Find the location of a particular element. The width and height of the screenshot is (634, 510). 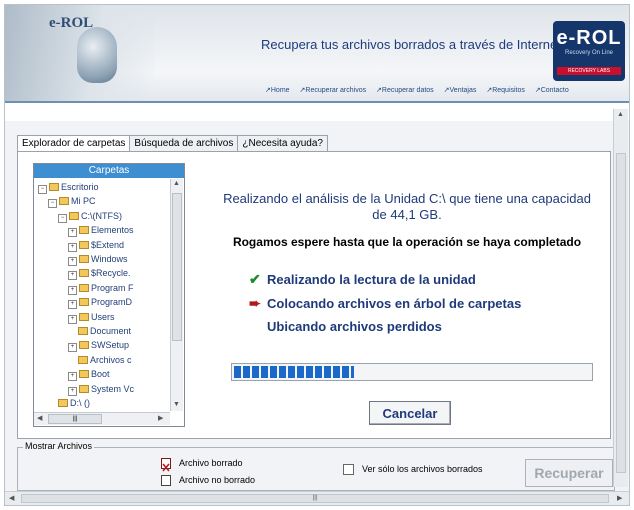

tree-item: Archivos c is located at coordinates (105, 360).